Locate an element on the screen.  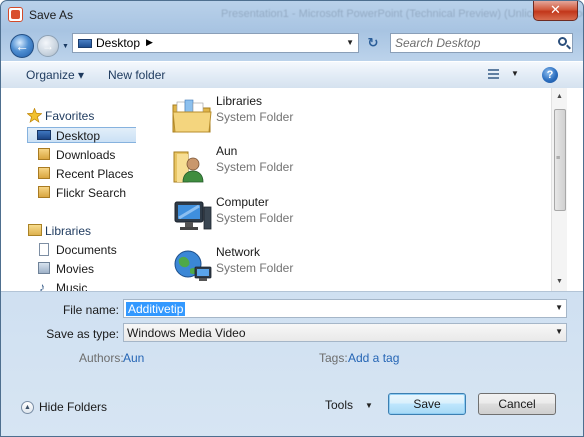
address-chevron-icon: ▶ is located at coordinates (149, 42).